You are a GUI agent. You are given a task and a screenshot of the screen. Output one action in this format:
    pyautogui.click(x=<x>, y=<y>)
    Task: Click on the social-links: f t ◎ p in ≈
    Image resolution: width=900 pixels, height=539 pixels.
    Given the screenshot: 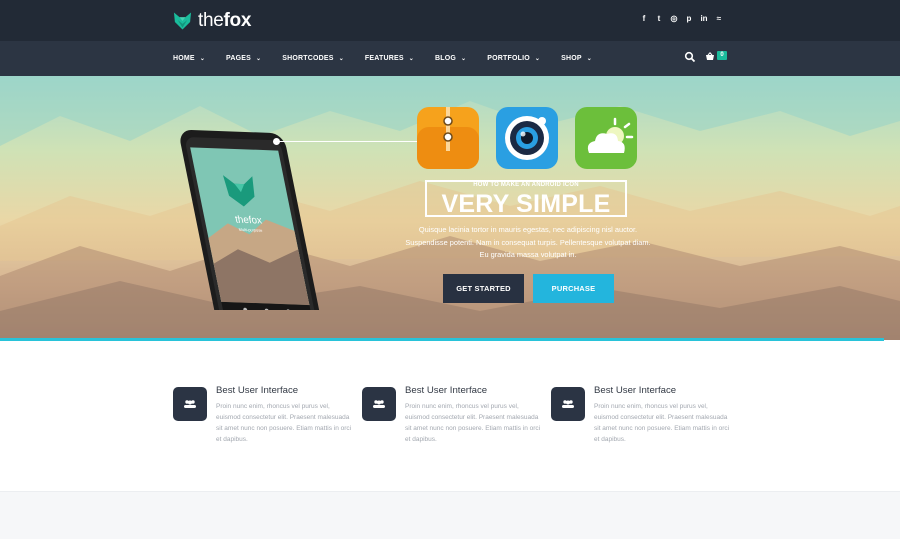 What is the action you would take?
    pyautogui.click(x=681, y=19)
    